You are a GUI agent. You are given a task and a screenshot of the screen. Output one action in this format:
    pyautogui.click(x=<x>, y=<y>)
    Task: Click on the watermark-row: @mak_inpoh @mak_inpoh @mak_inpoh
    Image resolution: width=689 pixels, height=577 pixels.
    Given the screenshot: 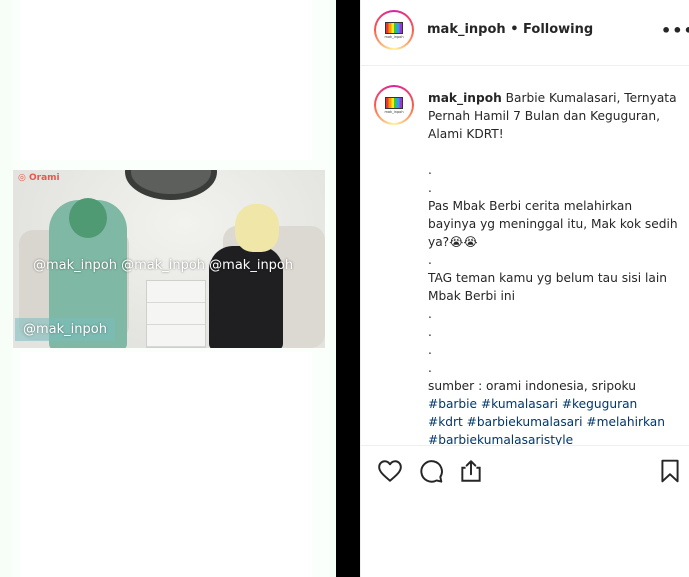 What is the action you would take?
    pyautogui.click(x=163, y=265)
    